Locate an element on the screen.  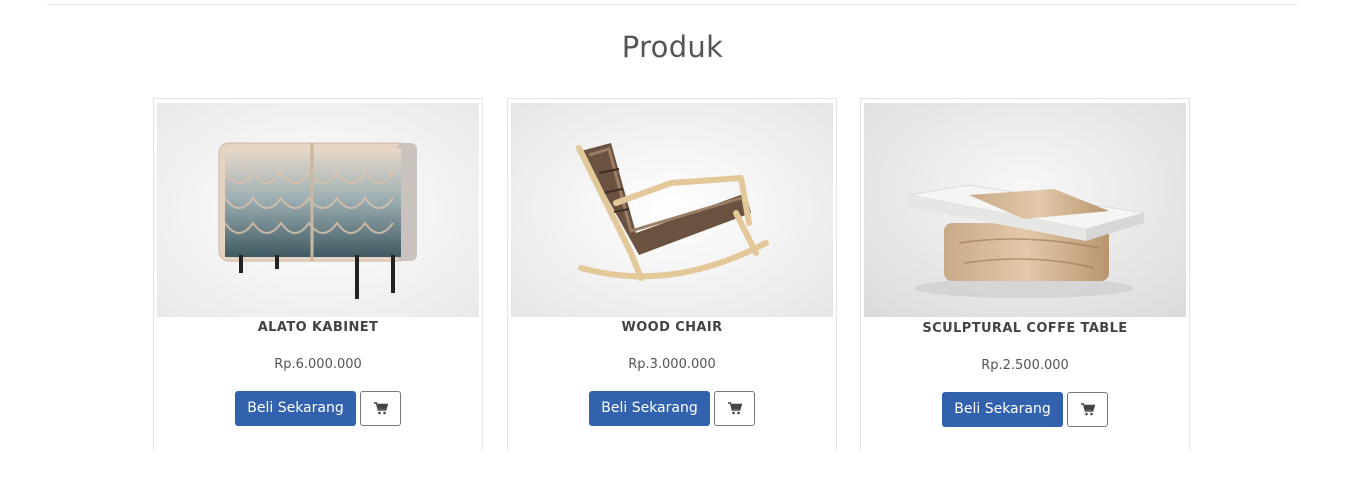
product-price: Rp.6.000.000 is located at coordinates (318, 364).